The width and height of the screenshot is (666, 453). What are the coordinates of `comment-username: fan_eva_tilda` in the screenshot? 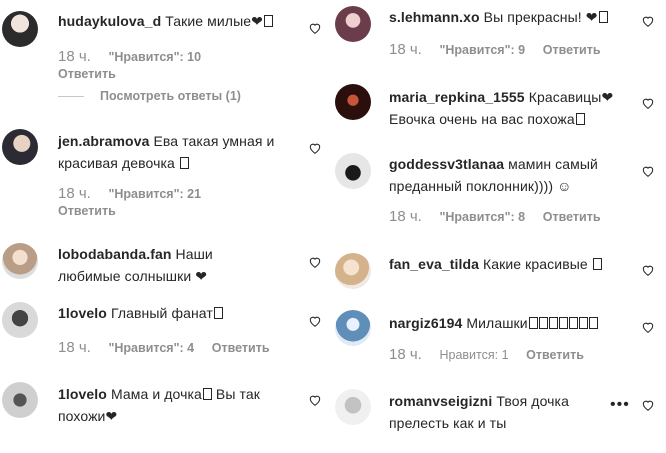 It's located at (434, 264).